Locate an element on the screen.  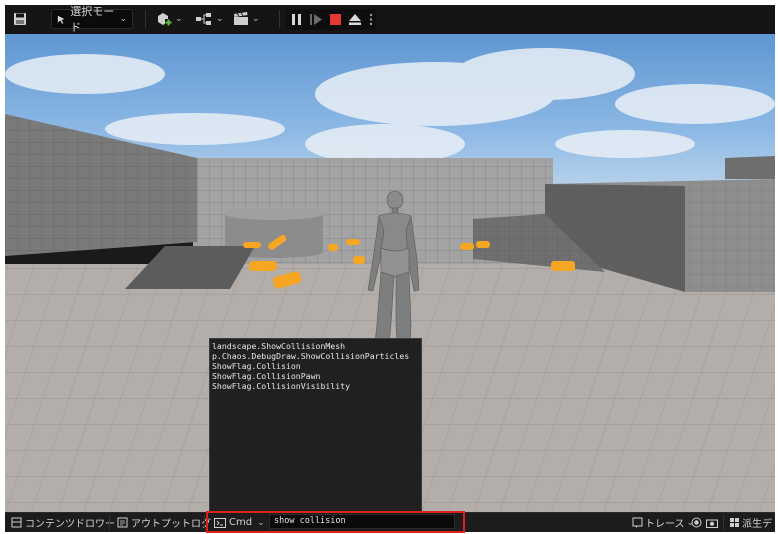
cinematics-button: ⌄ is located at coordinates (246, 19).